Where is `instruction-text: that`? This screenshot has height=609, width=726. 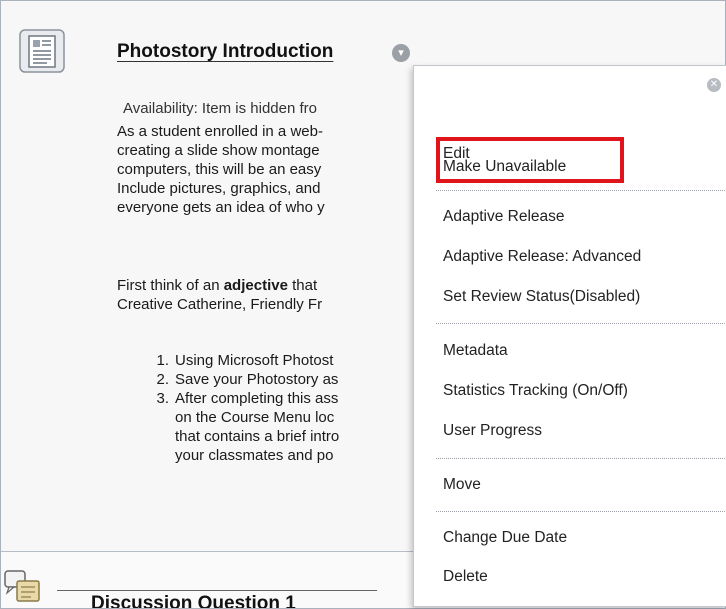 instruction-text: that is located at coordinates (302, 285).